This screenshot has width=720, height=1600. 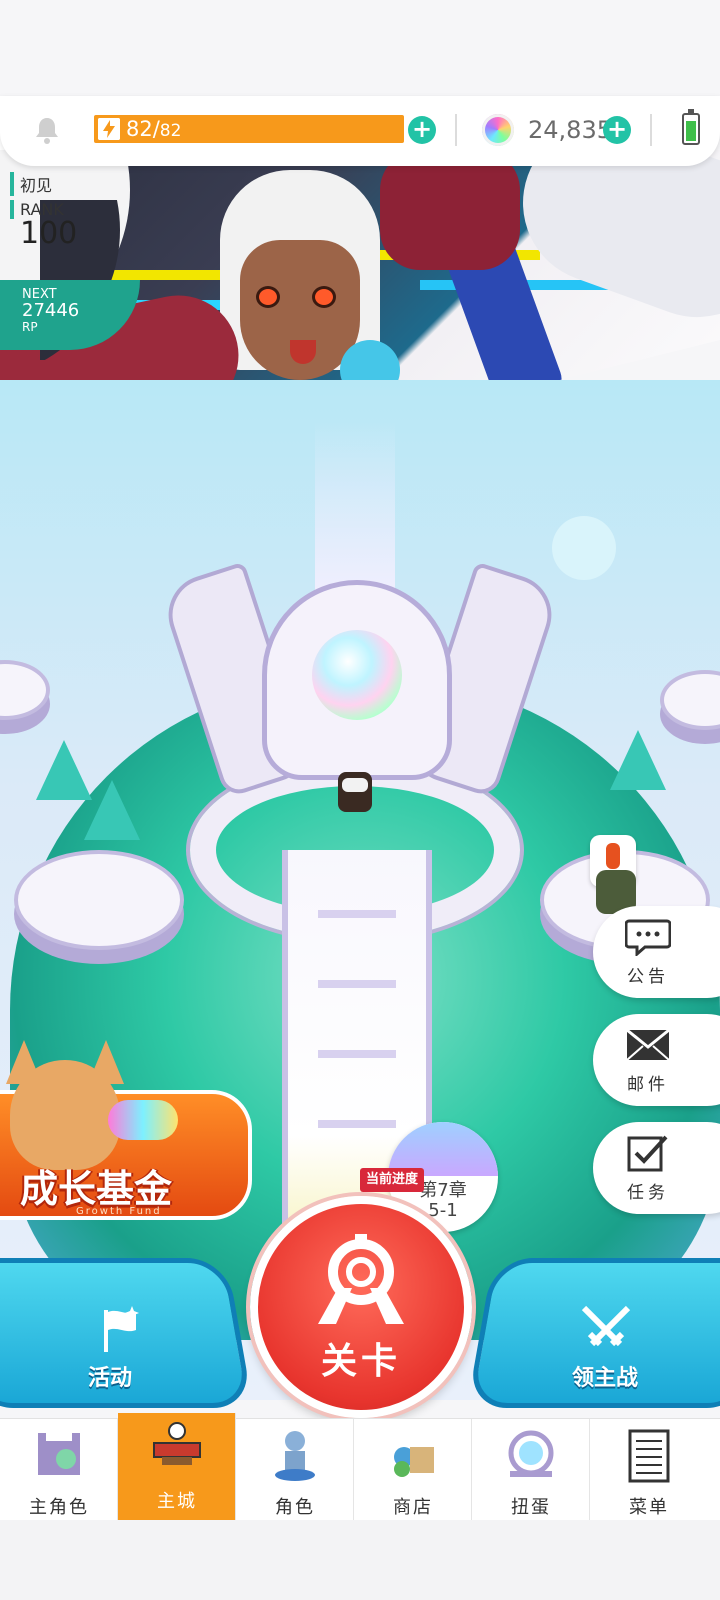 I want to click on mail-icon, so click(x=648, y=1044).